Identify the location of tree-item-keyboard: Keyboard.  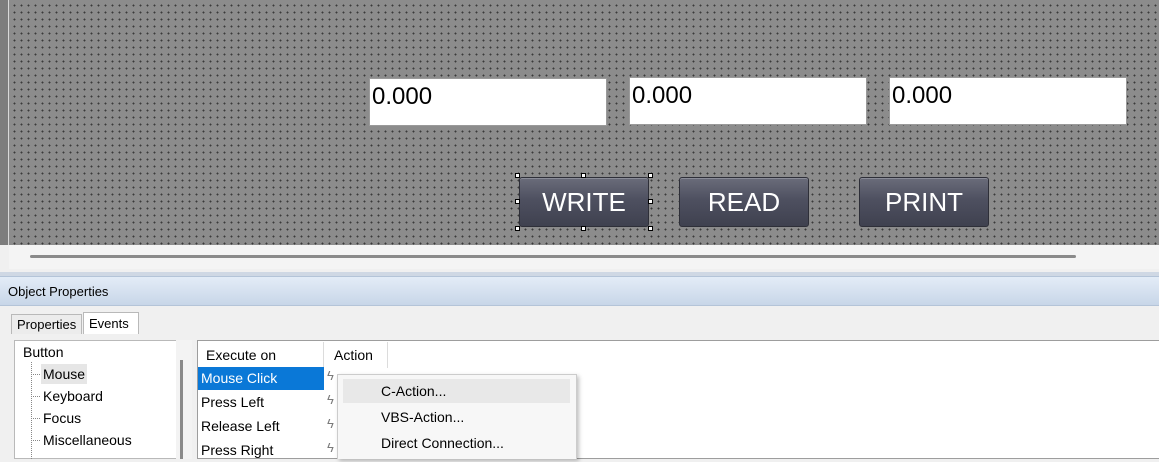
(73, 396).